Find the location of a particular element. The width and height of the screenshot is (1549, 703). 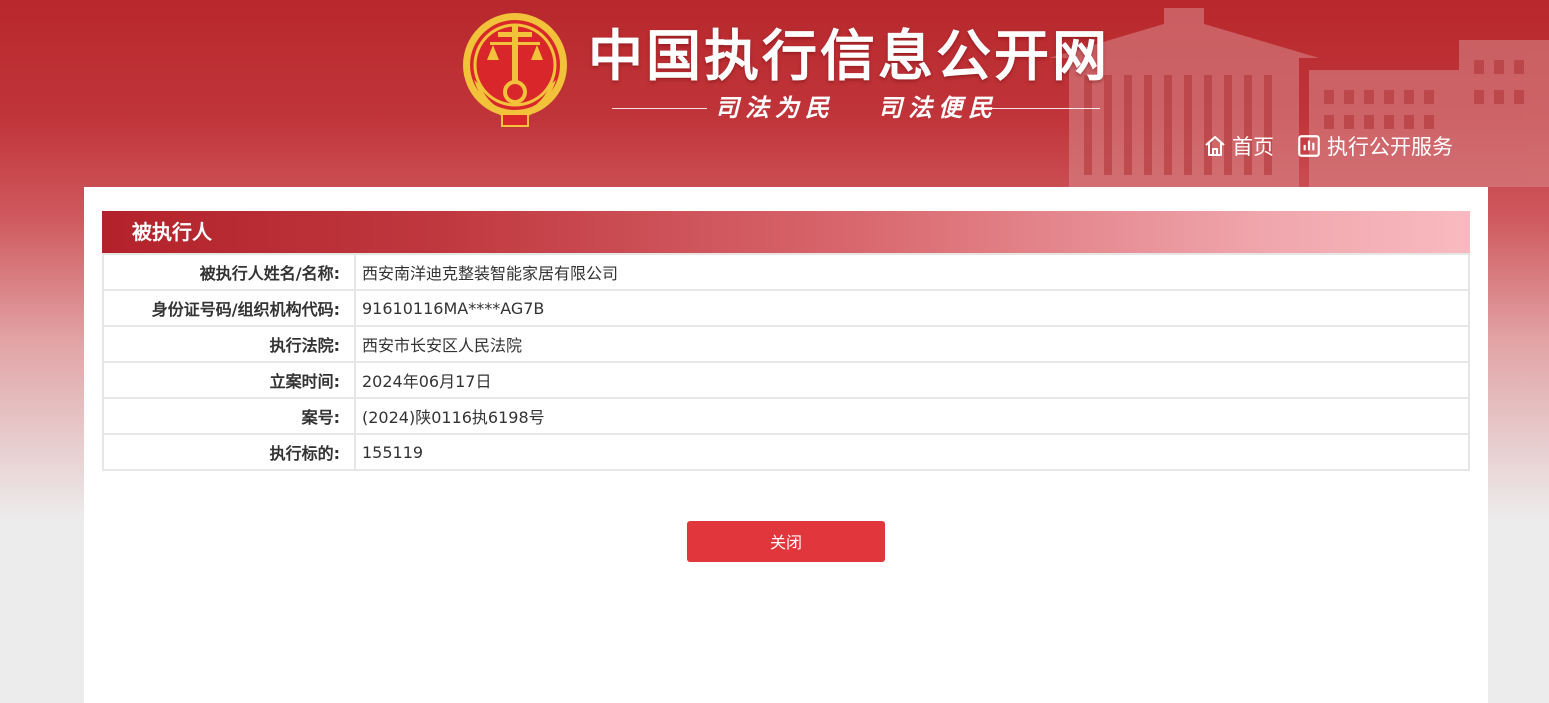

site-title: 中国执行信息公开网 is located at coordinates (849, 56).